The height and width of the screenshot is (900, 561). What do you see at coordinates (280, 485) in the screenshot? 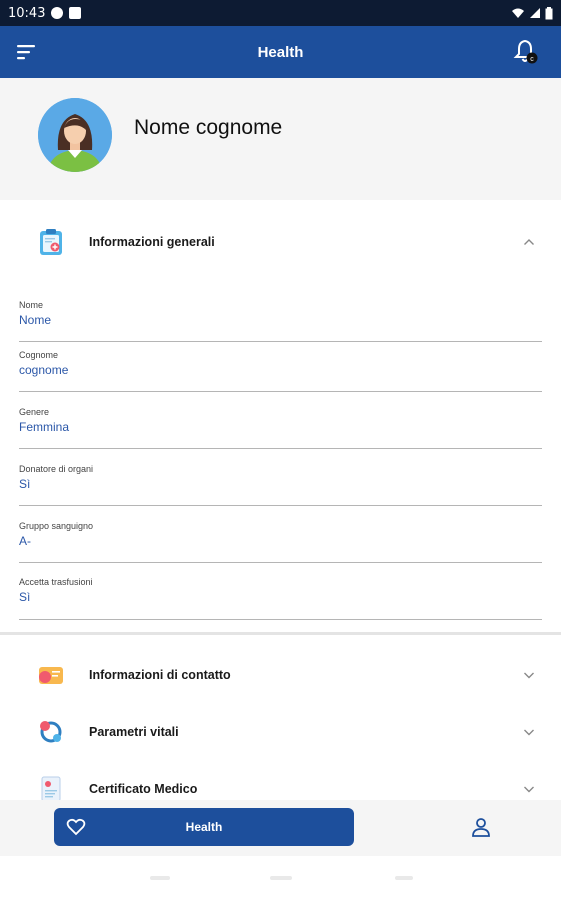
I see `field-donatore-organi: Donatore di organi Sì` at bounding box center [280, 485].